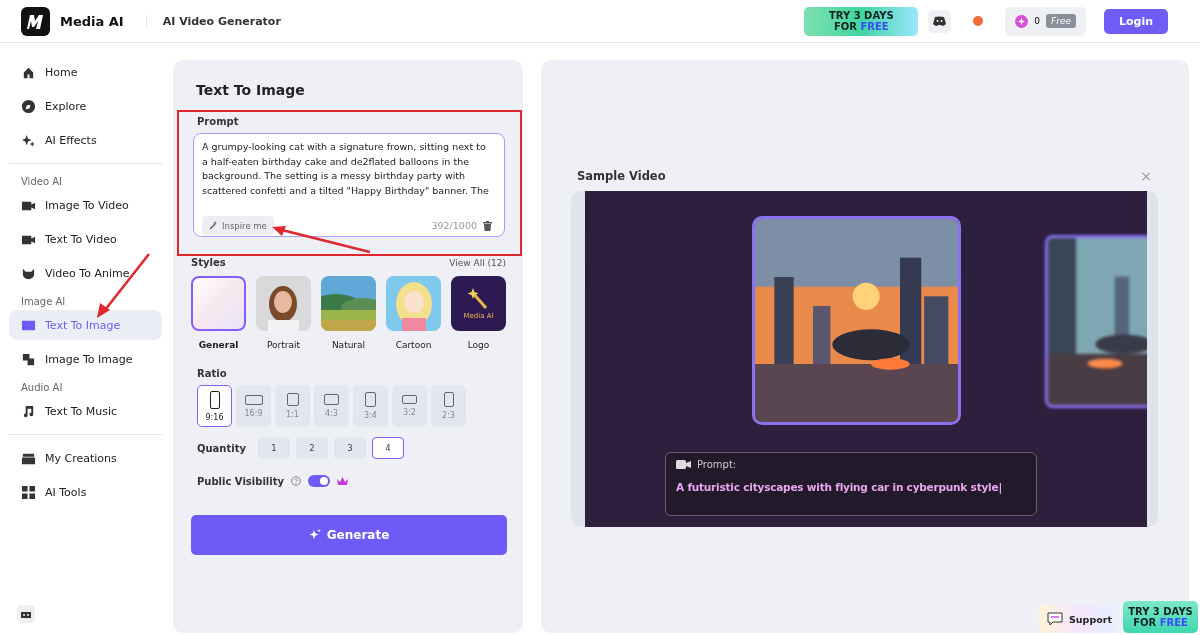 The image size is (1200, 635). Describe the element at coordinates (487, 225) in the screenshot. I see `trash-icon` at that location.